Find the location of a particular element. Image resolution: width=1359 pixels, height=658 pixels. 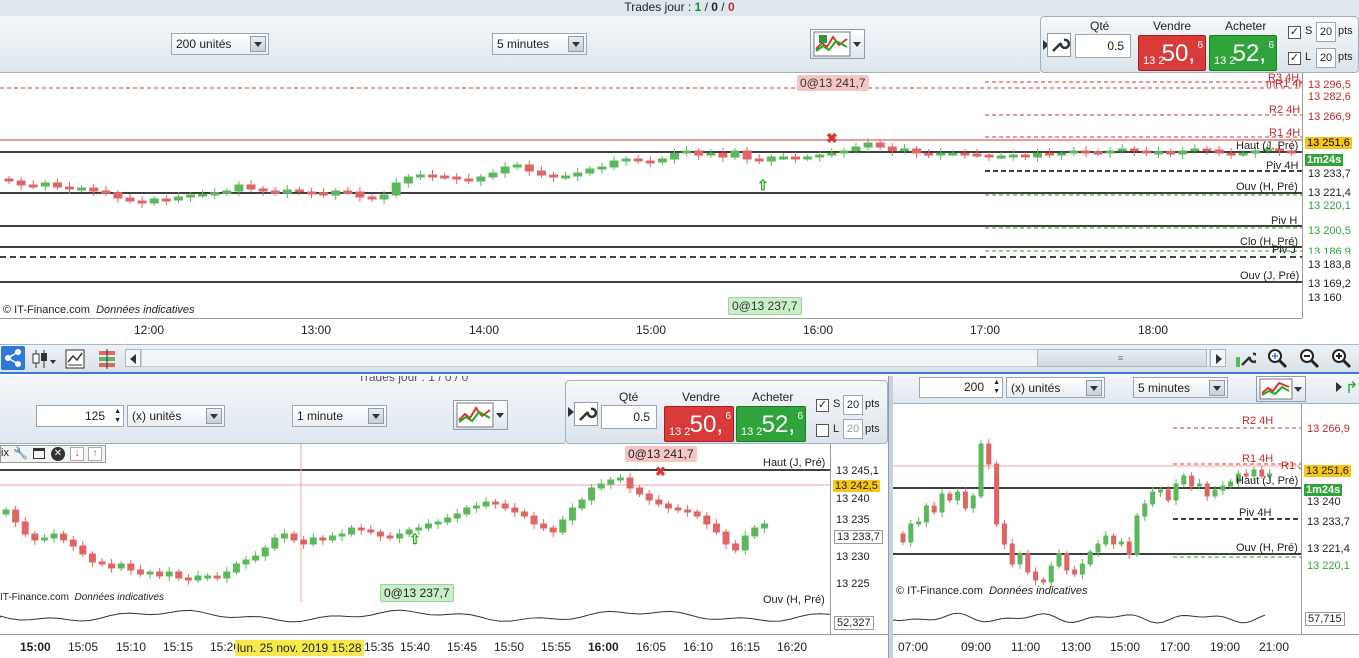

bl-order-label-lower: 0@13 237,7 is located at coordinates (417, 593).